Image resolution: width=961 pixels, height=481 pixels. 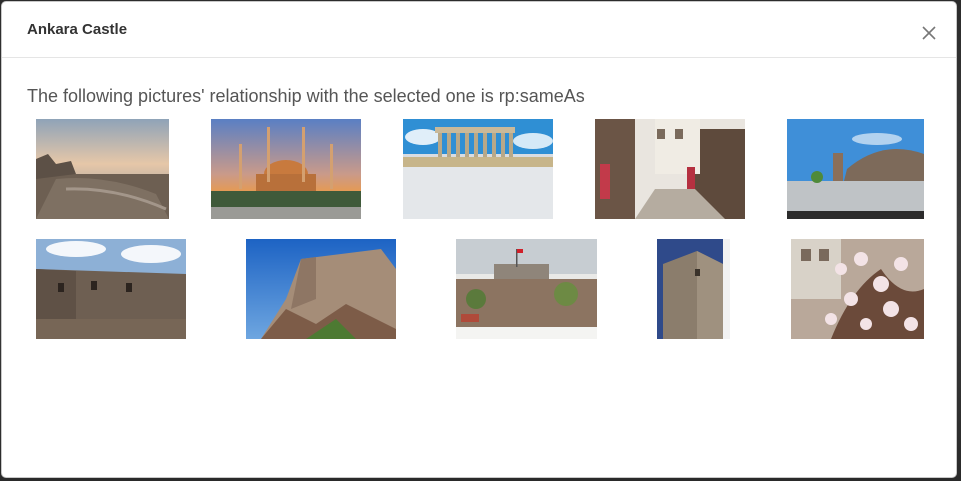 What do you see at coordinates (77, 29) in the screenshot?
I see `modal-title: Ankara Castle` at bounding box center [77, 29].